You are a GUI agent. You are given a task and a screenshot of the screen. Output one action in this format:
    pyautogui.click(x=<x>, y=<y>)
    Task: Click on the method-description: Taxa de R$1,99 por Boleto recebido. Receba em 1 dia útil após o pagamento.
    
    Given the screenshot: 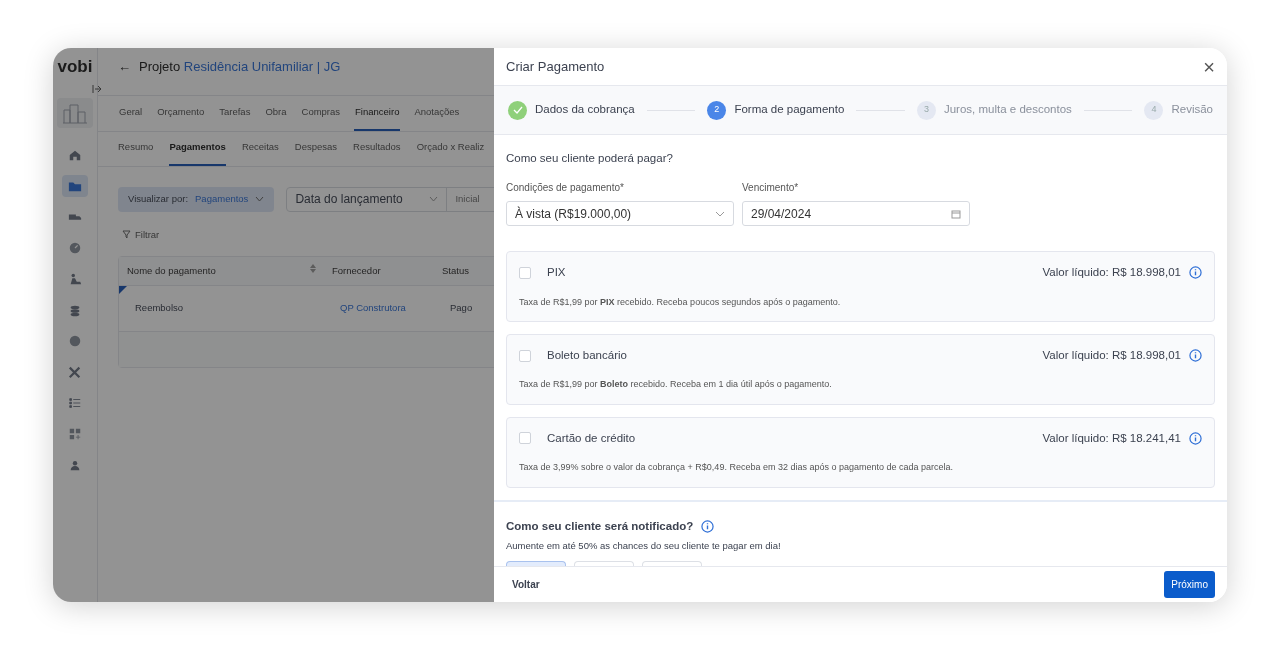 What is the action you would take?
    pyautogui.click(x=676, y=385)
    